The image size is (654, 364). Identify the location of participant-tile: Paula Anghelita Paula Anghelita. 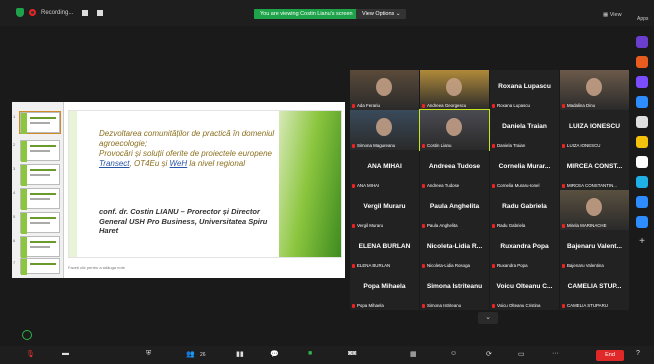
(454, 210).